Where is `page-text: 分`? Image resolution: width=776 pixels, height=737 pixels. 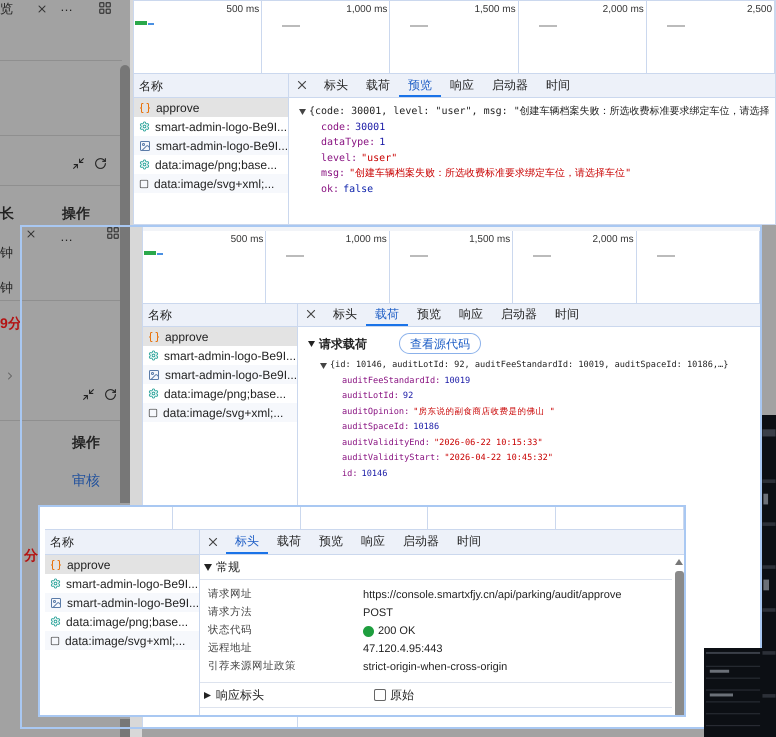 page-text: 分 is located at coordinates (31, 555).